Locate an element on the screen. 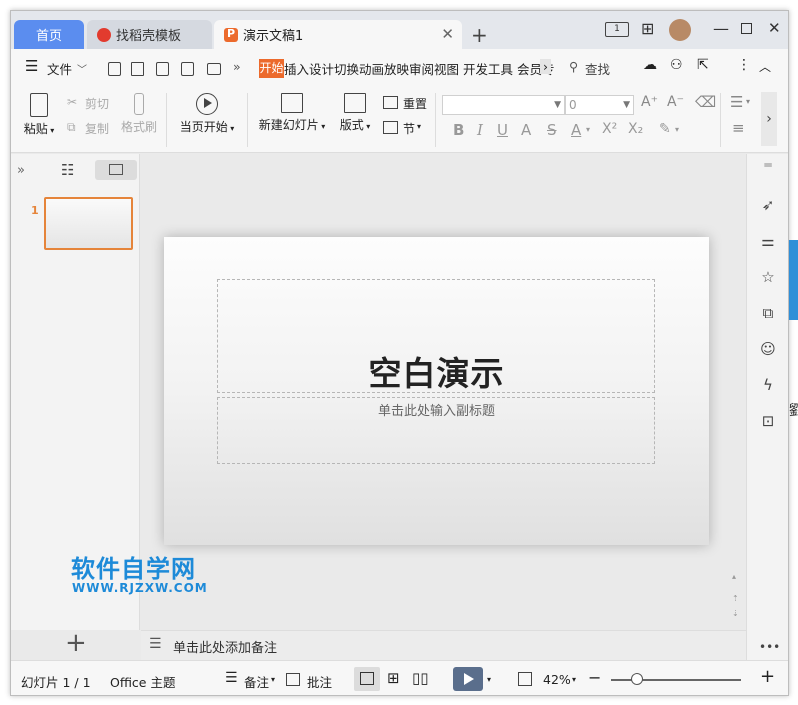  copy-label: 复制 is located at coordinates (97, 128).